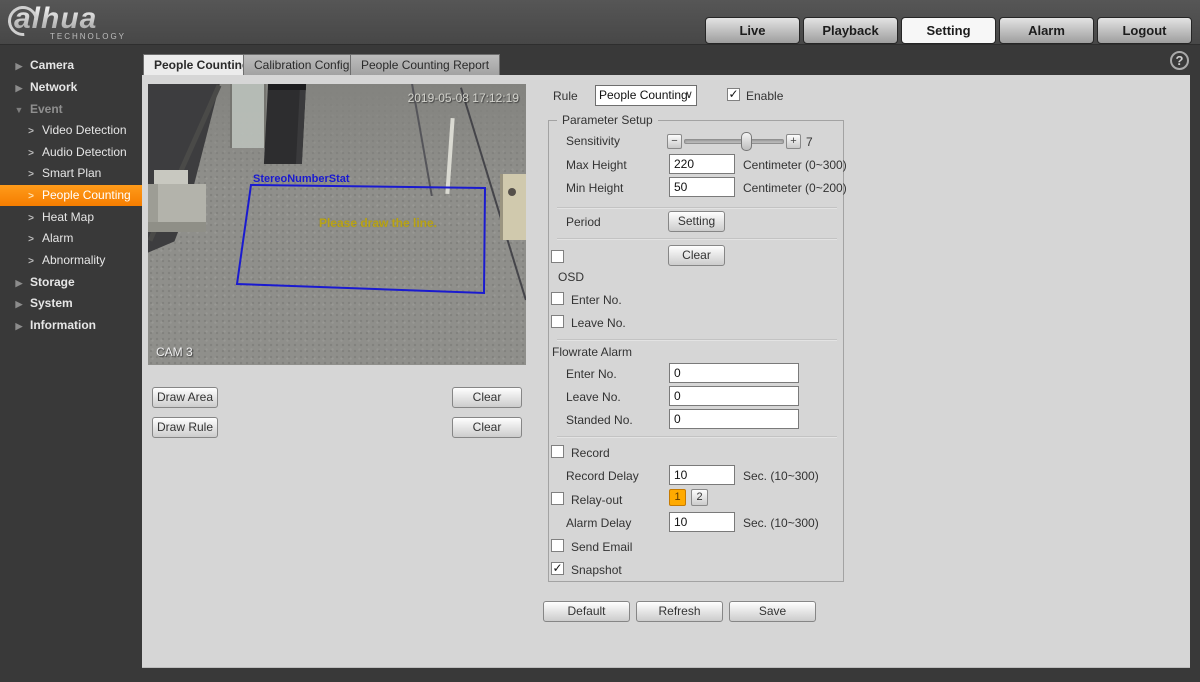 This screenshot has width=1200, height=682. Describe the element at coordinates (590, 453) in the screenshot. I see `record-label: Record` at that location.